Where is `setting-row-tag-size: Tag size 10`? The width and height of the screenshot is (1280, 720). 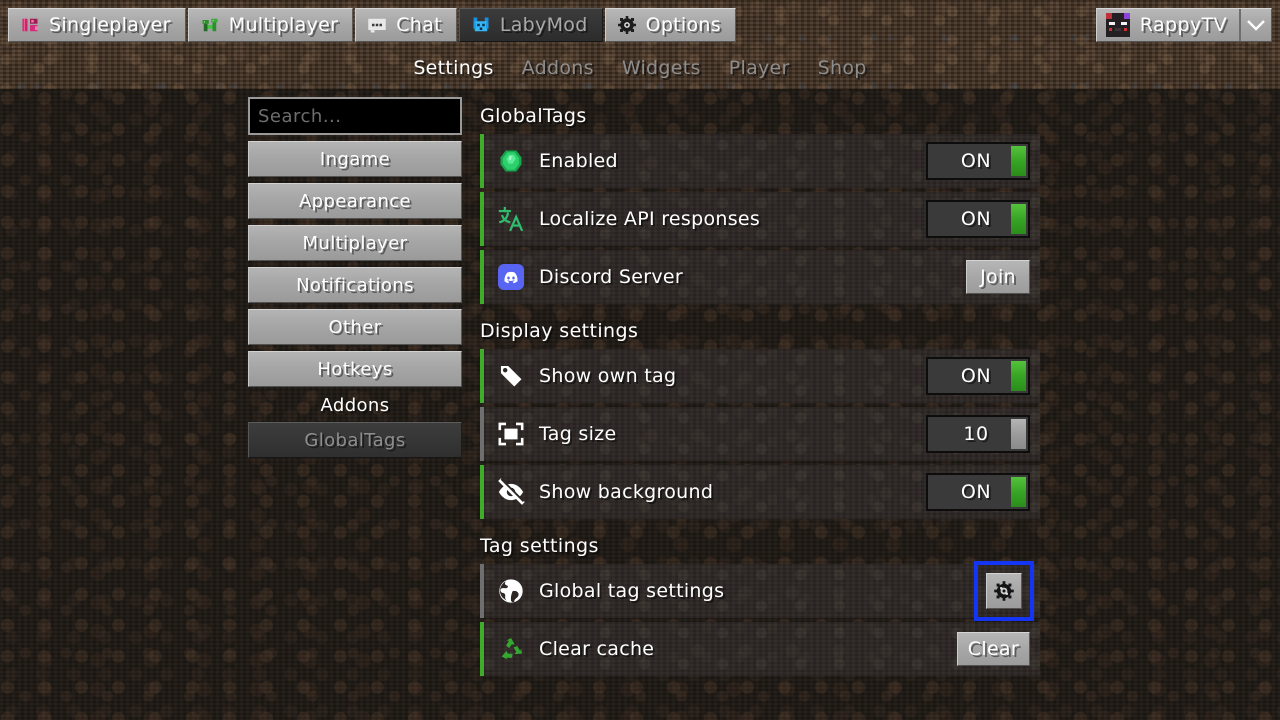 setting-row-tag-size: Tag size 10 is located at coordinates (760, 434).